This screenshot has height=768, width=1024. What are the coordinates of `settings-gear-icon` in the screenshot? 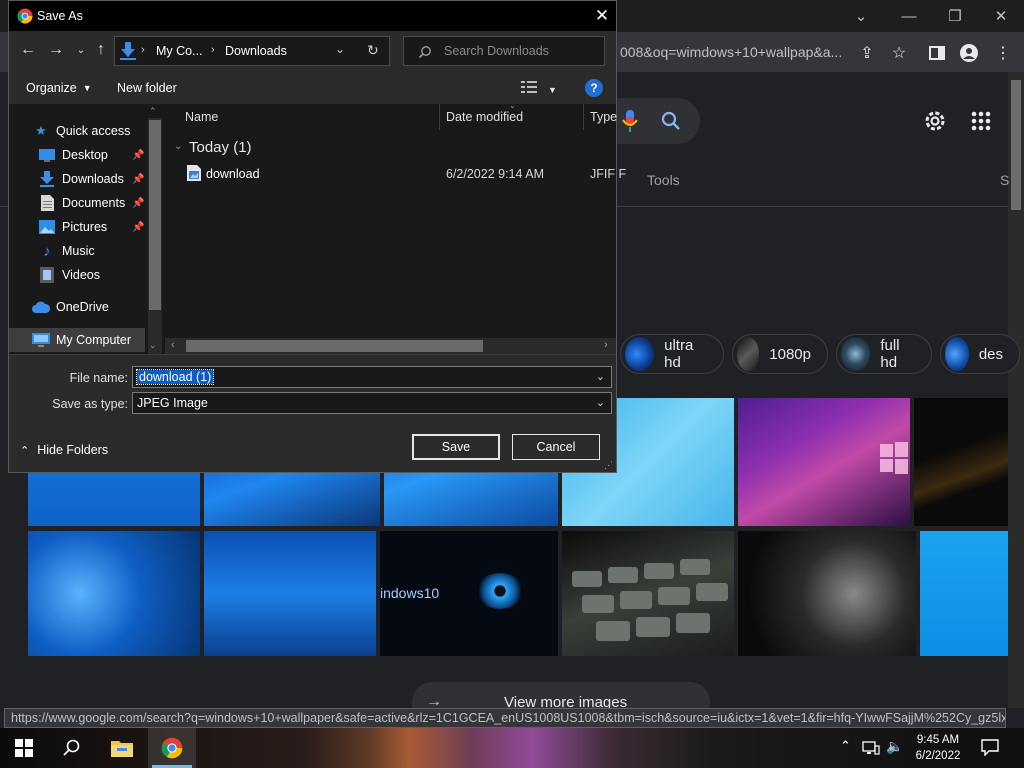 It's located at (935, 121).